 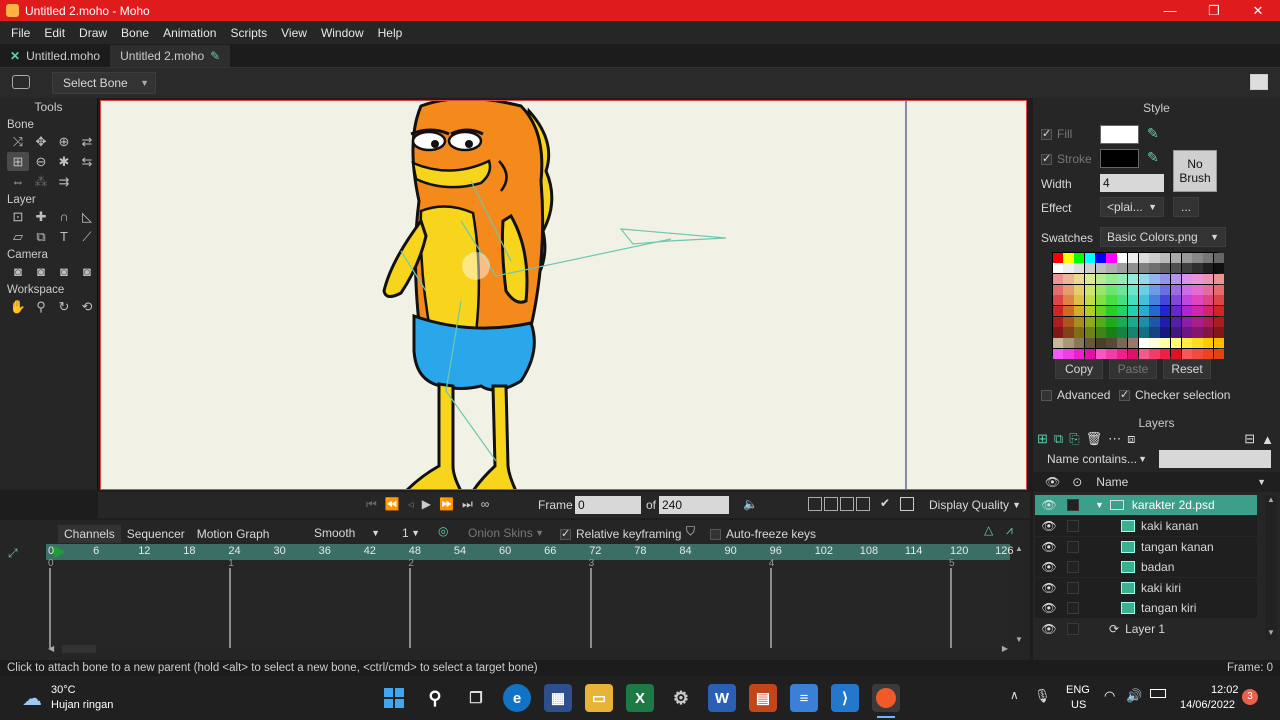 What do you see at coordinates (1042, 439) in the screenshot?
I see `new-layer-icon: ⊞` at bounding box center [1042, 439].